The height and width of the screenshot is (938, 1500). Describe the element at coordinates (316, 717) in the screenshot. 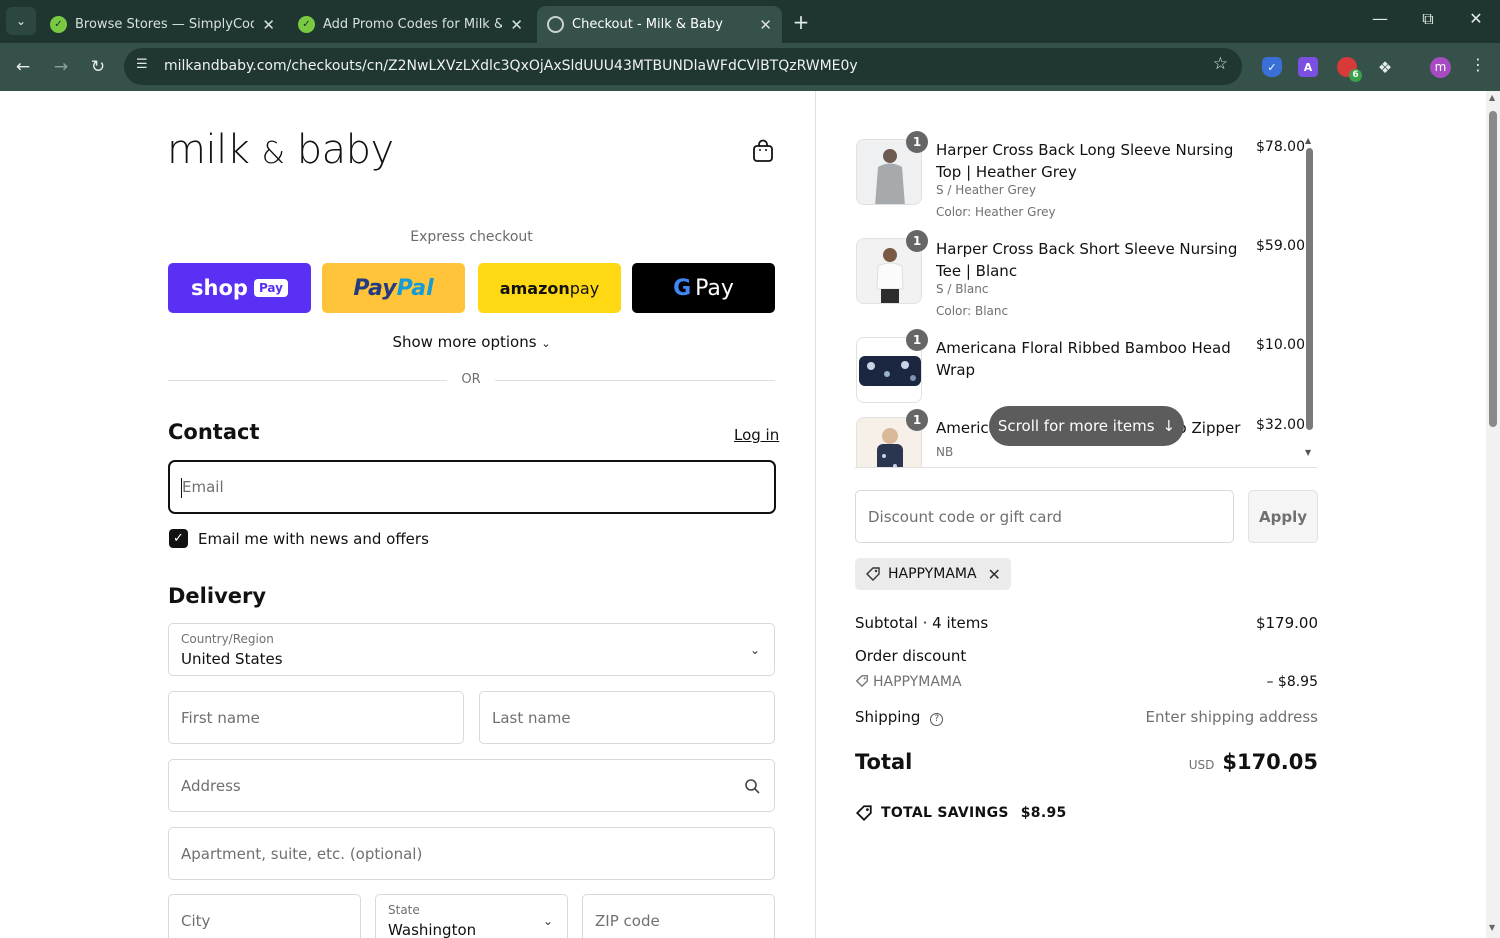

I see `first-name-field: First name` at that location.